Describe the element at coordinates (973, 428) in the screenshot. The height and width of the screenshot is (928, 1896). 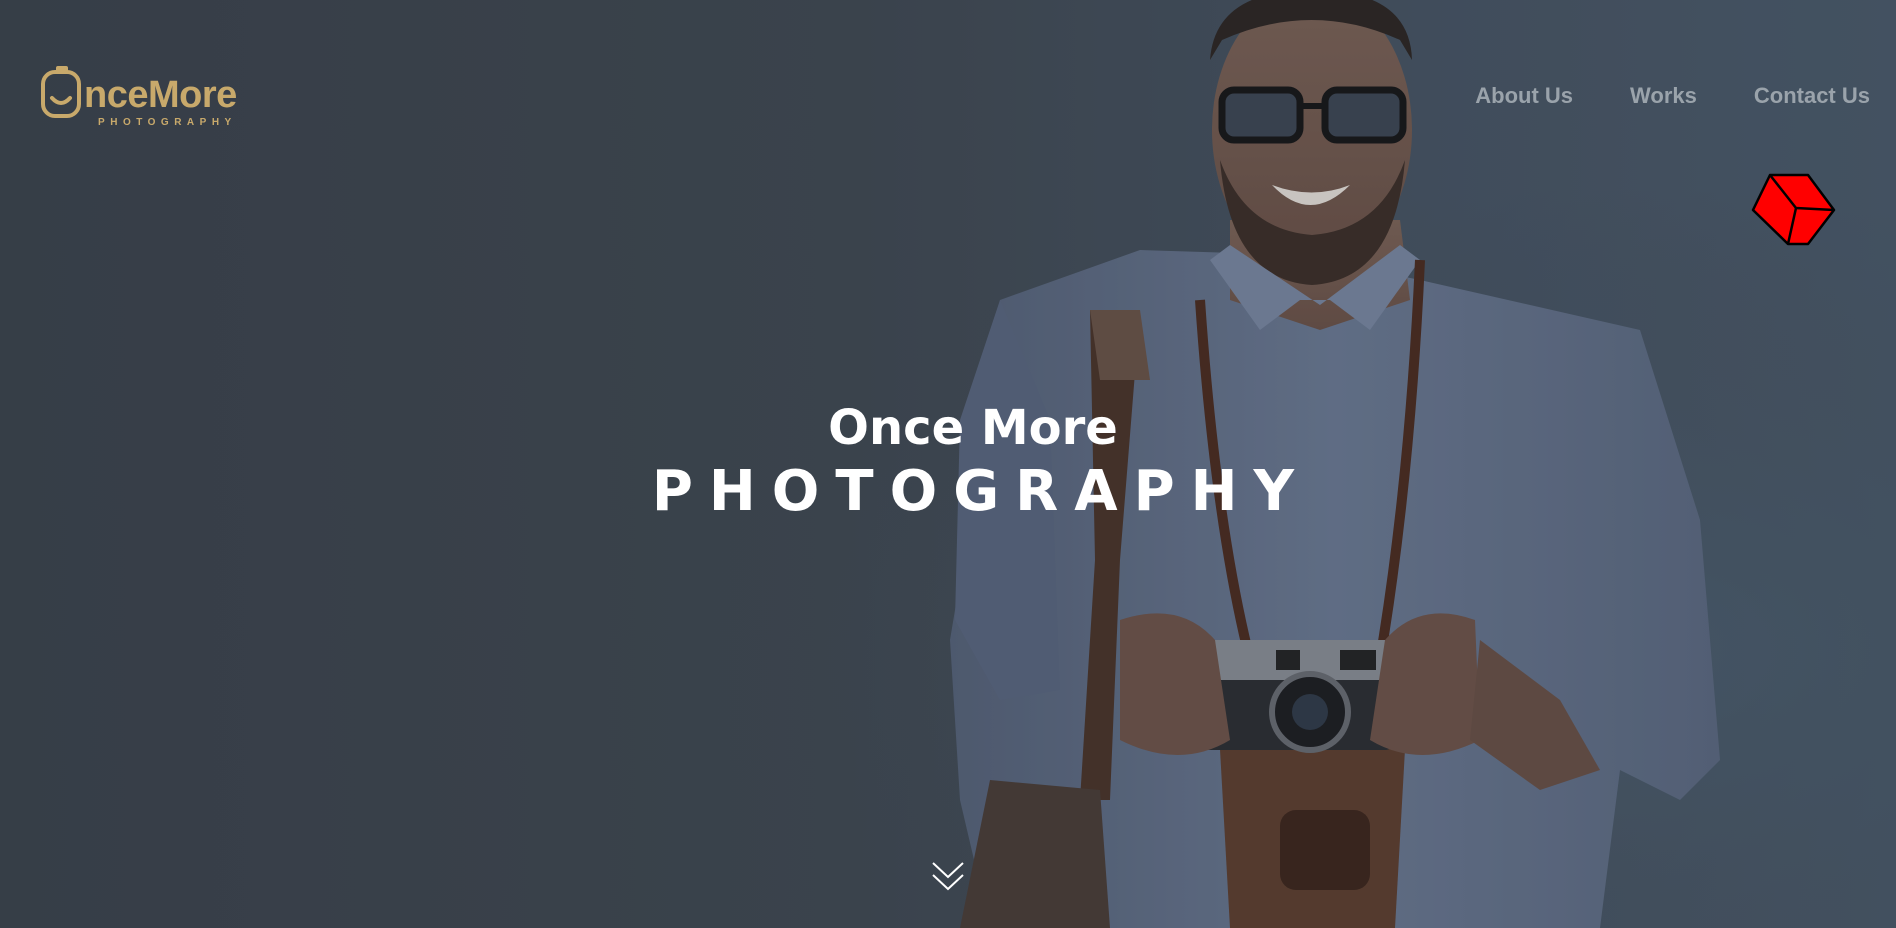
I see `hero-title-line1: Once More` at that location.